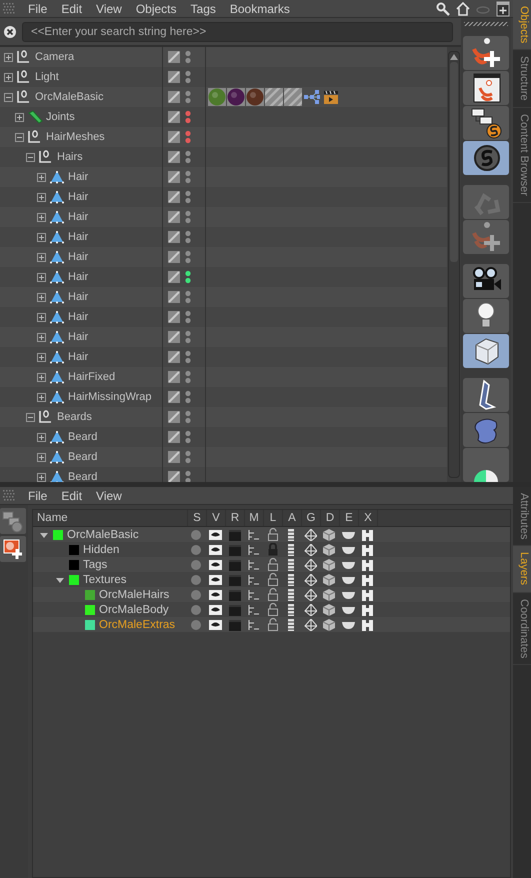 This screenshot has height=878, width=531. What do you see at coordinates (70, 157) in the screenshot?
I see `object-name: Hairs` at bounding box center [70, 157].